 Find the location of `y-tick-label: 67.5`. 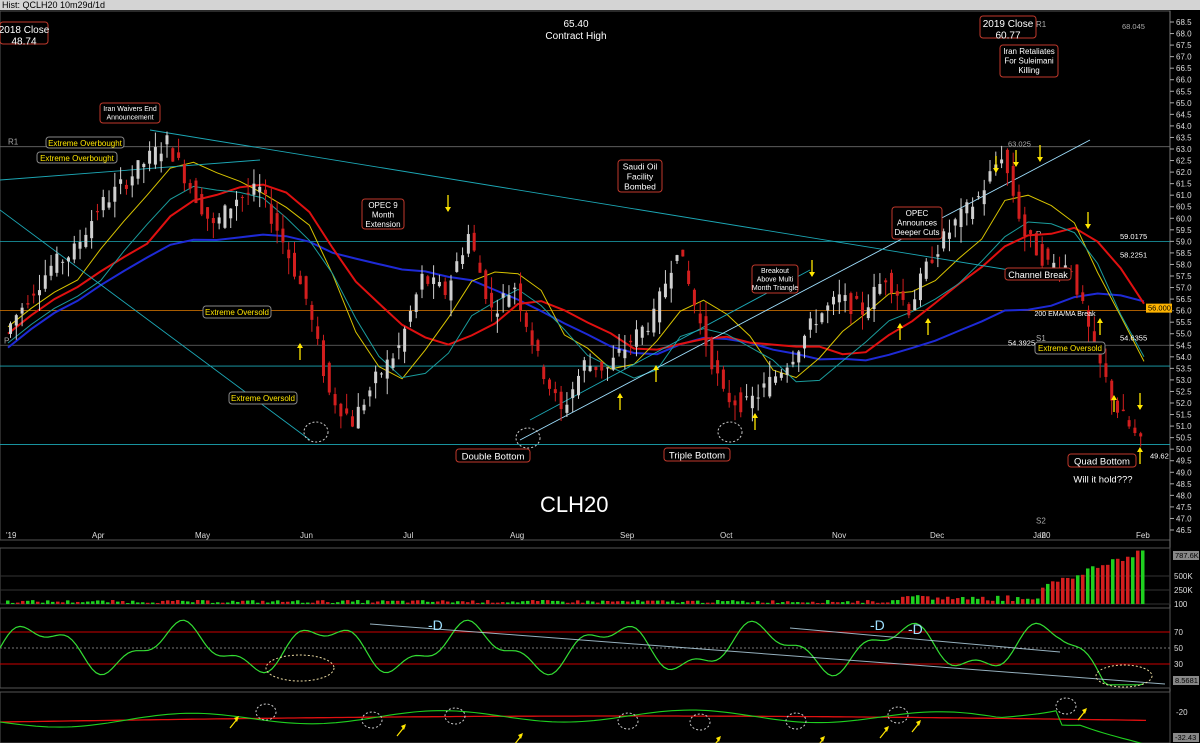

y-tick-label: 67.5 is located at coordinates (1184, 45).